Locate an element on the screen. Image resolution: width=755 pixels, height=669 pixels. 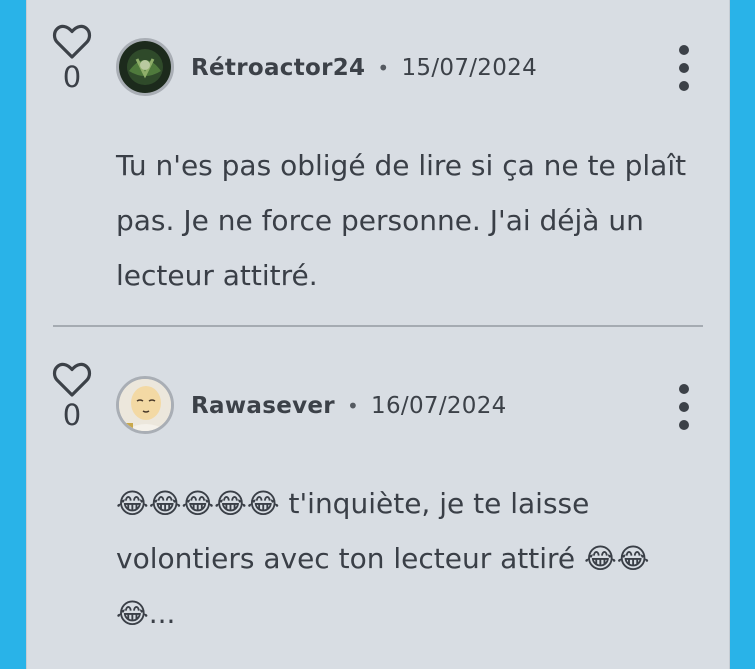
comment-date: 16/07/2024 is located at coordinates (439, 406).